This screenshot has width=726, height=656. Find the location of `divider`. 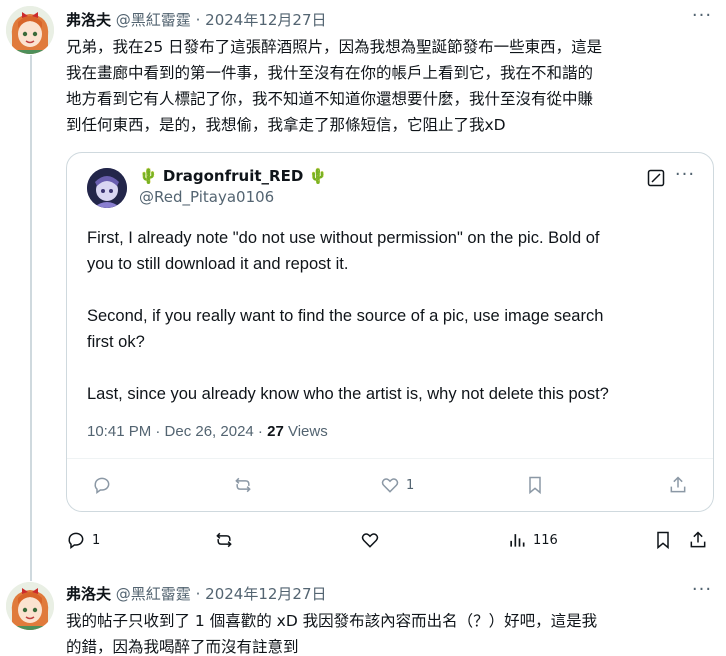

divider is located at coordinates (390, 458).